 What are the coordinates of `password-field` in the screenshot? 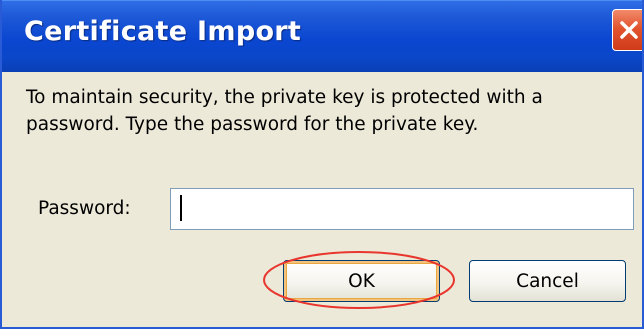 It's located at (402, 209).